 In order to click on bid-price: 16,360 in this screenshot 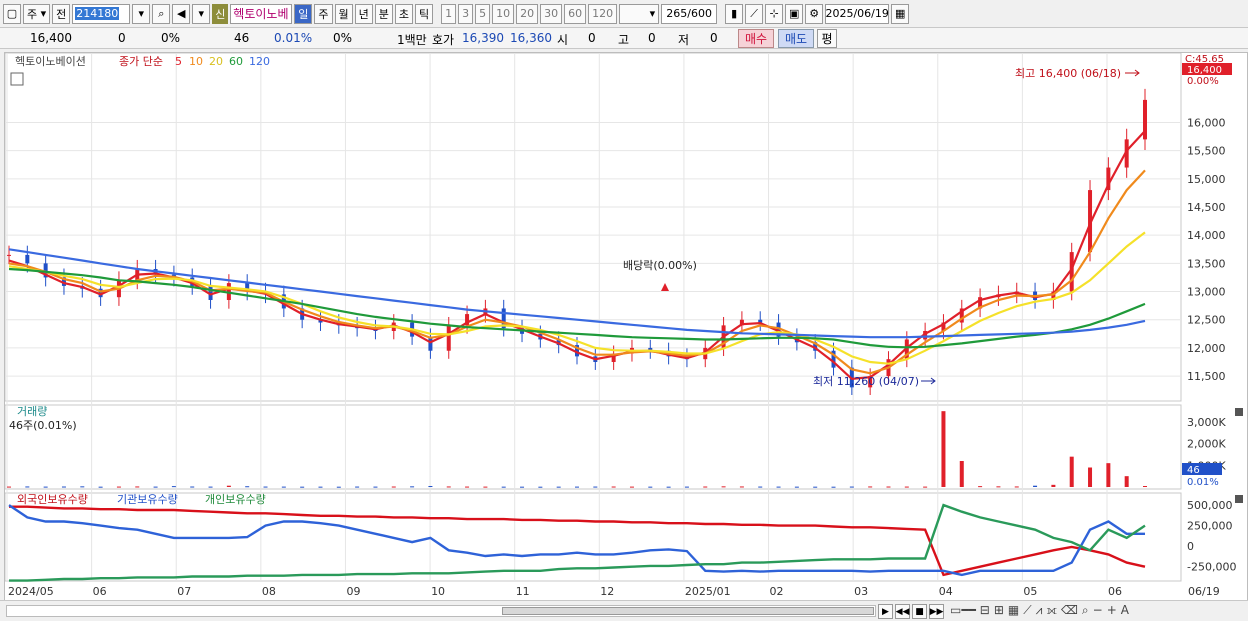, I will do `click(531, 38)`.